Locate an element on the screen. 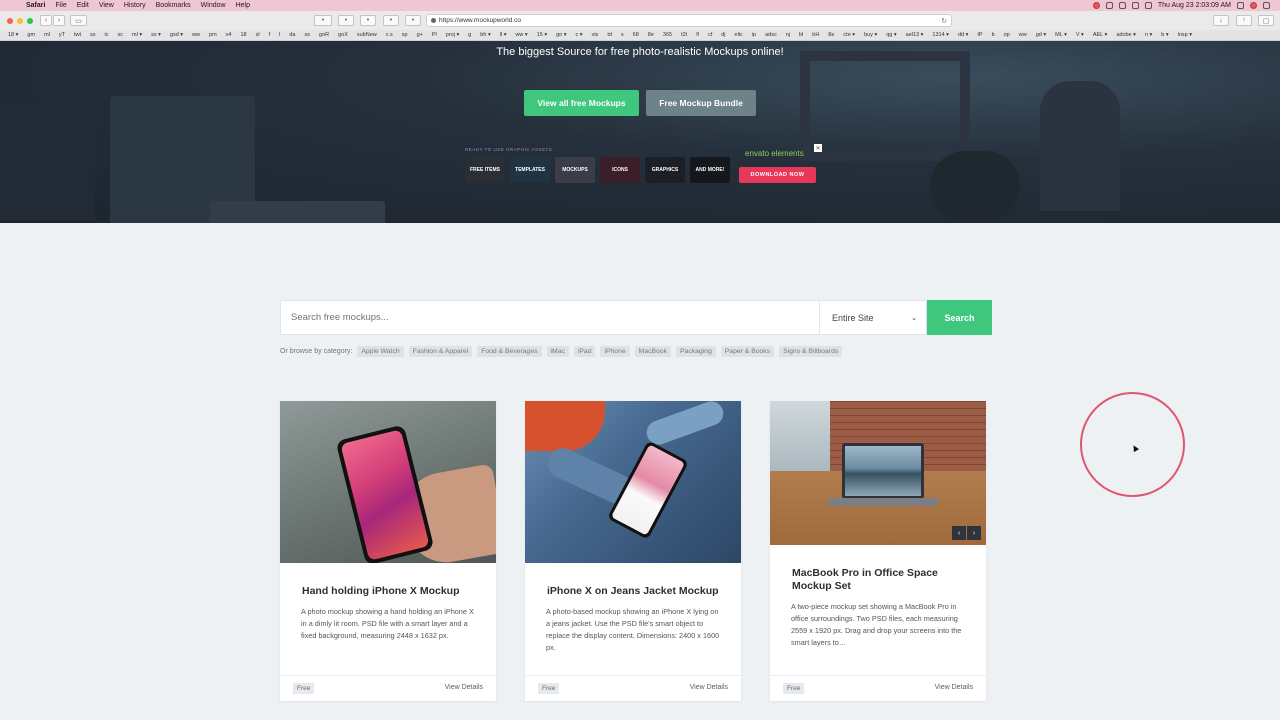 This screenshot has height=720, width=1280. free-mockup-bundle-button: Free Mockup Bundle is located at coordinates (701, 103).